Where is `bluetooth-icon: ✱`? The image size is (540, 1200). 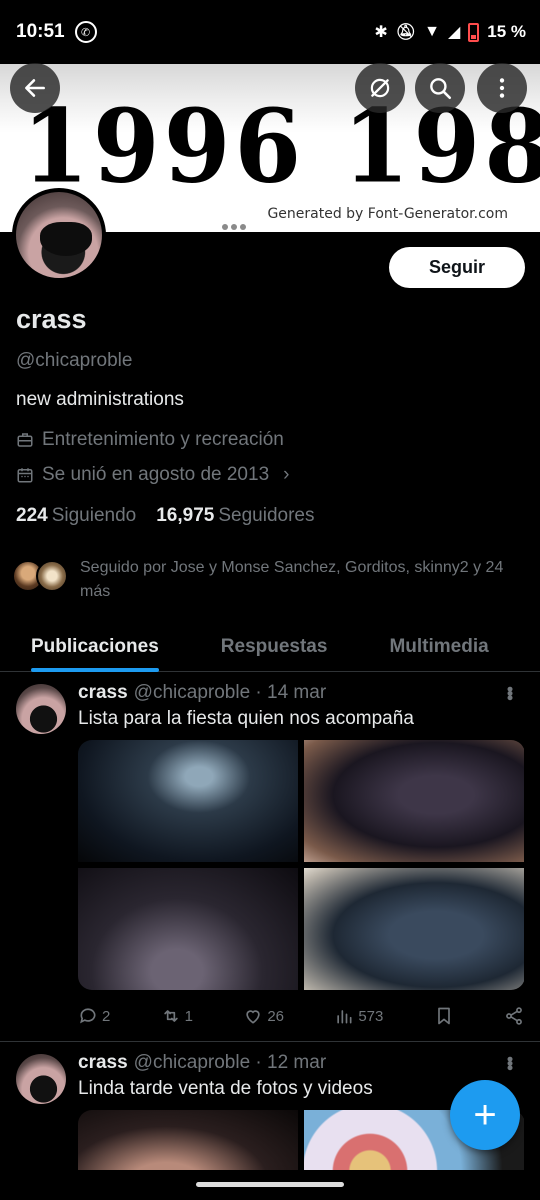
bluetooth-icon: ✱ is located at coordinates (381, 32).